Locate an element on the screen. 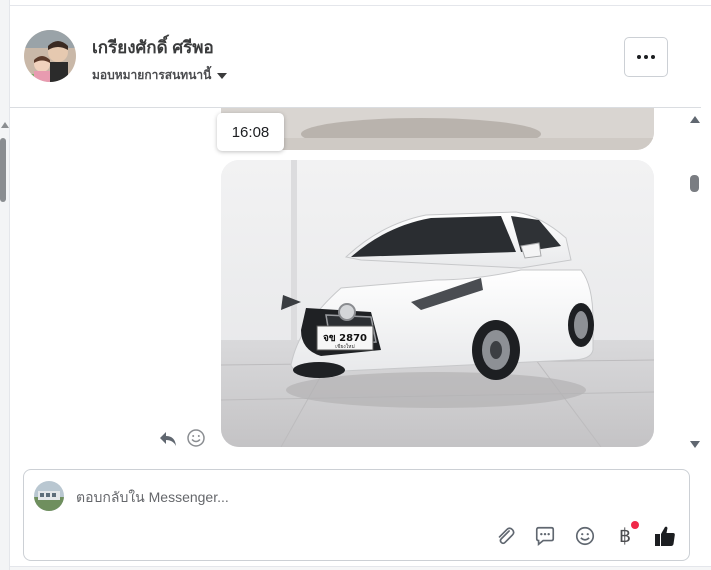  reply-input is located at coordinates (366, 497).